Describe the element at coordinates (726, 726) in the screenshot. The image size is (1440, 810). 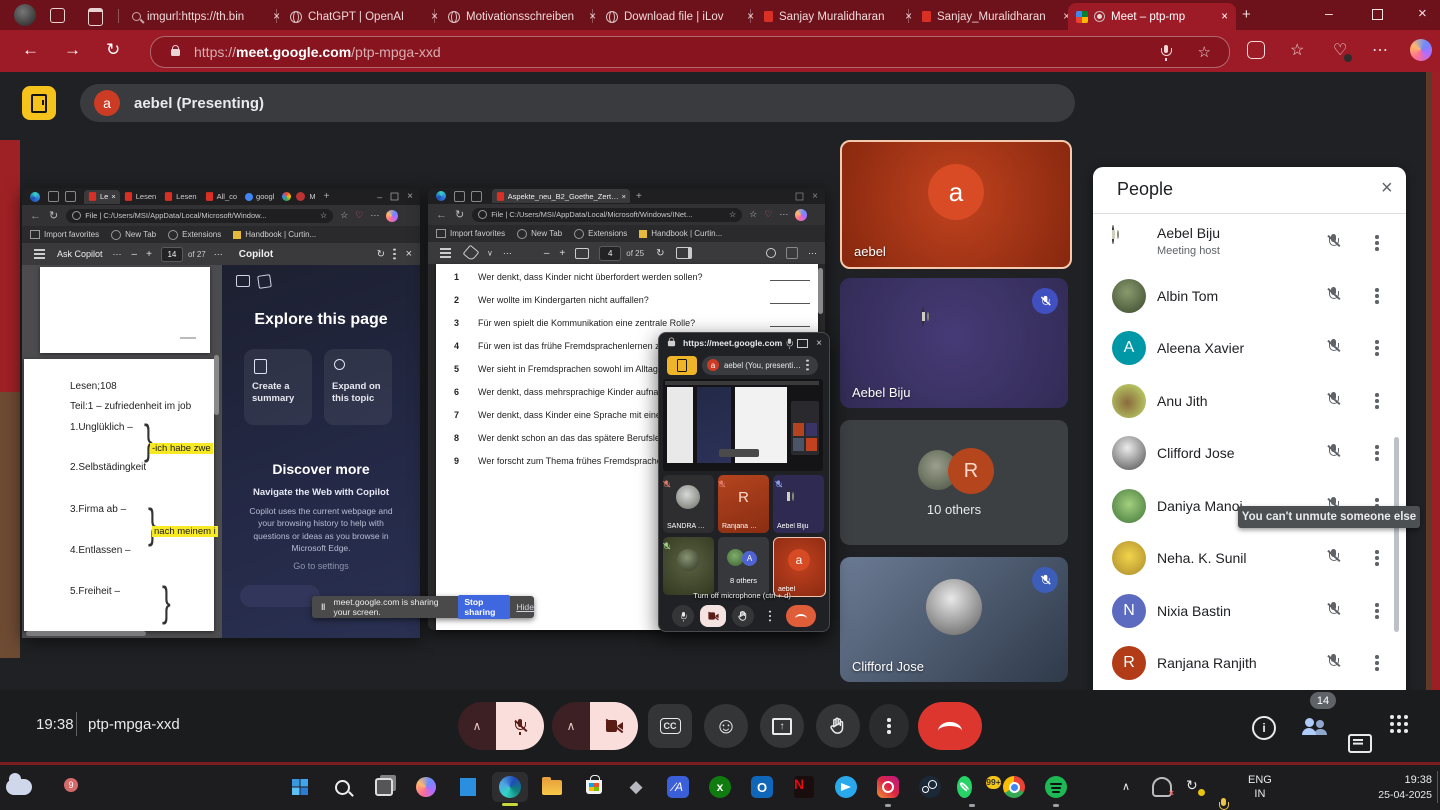
I see `reactions-button` at that location.